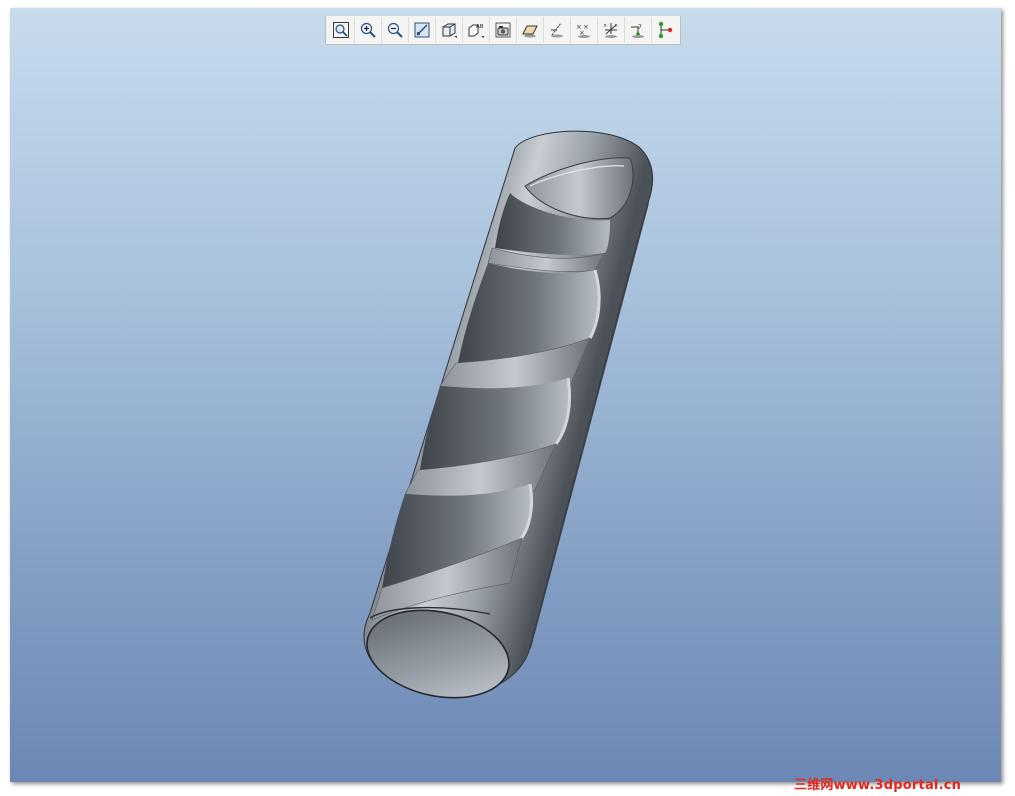 The height and width of the screenshot is (796, 1015). I want to click on watermark-text: 三维网www.3dportal.cn, so click(878, 785).